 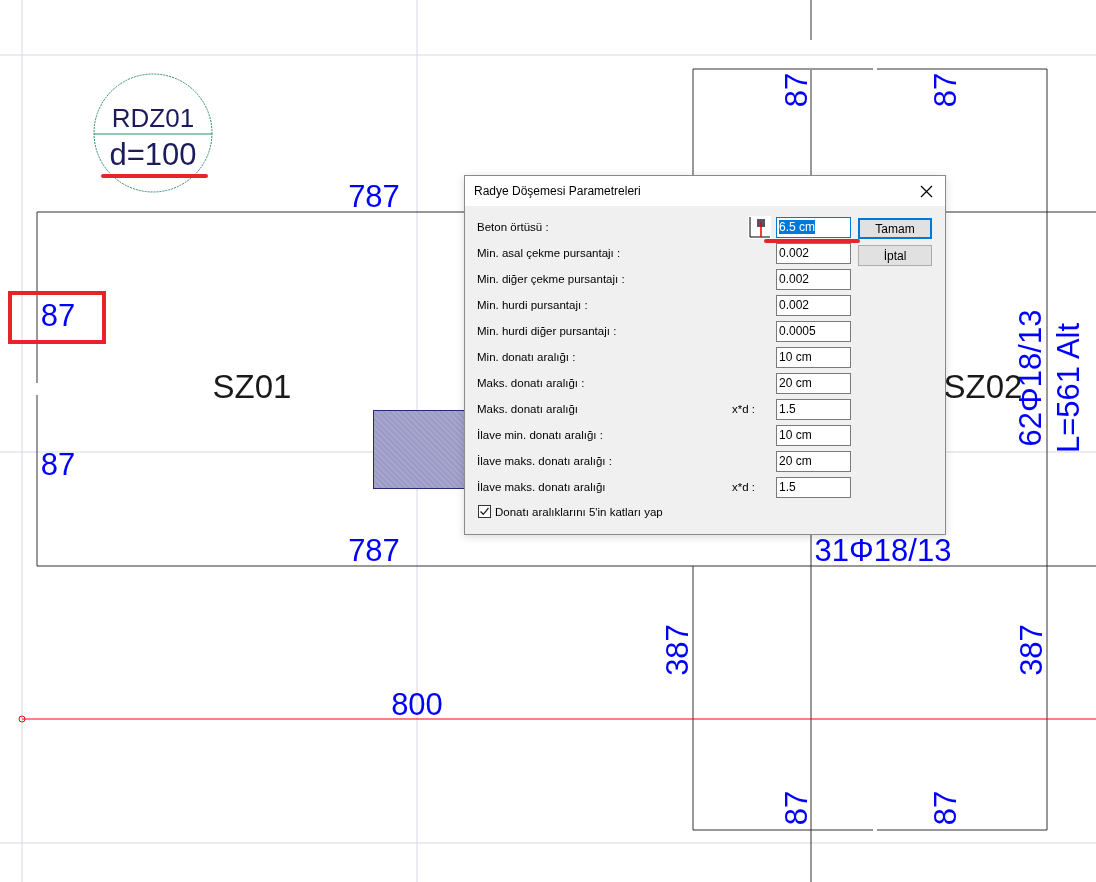 What do you see at coordinates (540, 435) in the screenshot?
I see `field-label: İlave min. donatı aralığı :` at bounding box center [540, 435].